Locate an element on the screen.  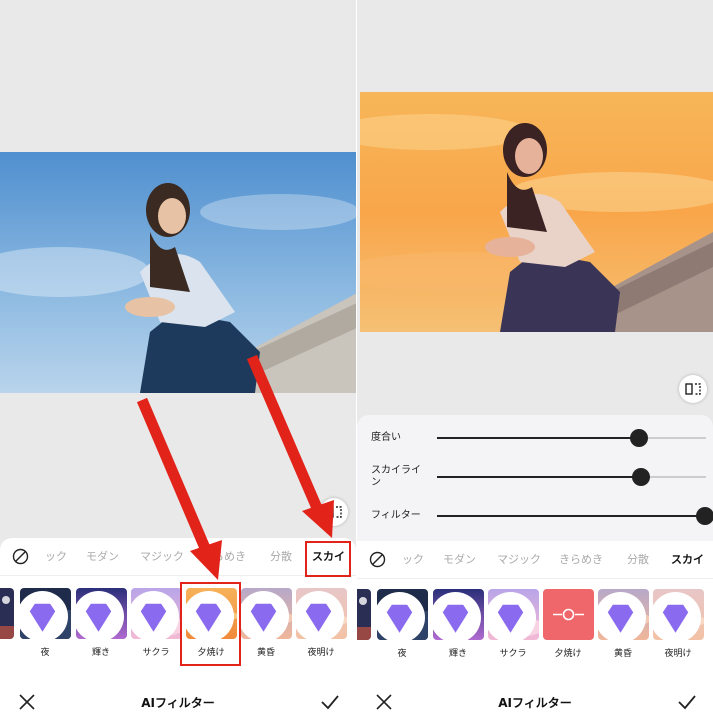
sparkle-thumbnail is located at coordinates (458, 614).